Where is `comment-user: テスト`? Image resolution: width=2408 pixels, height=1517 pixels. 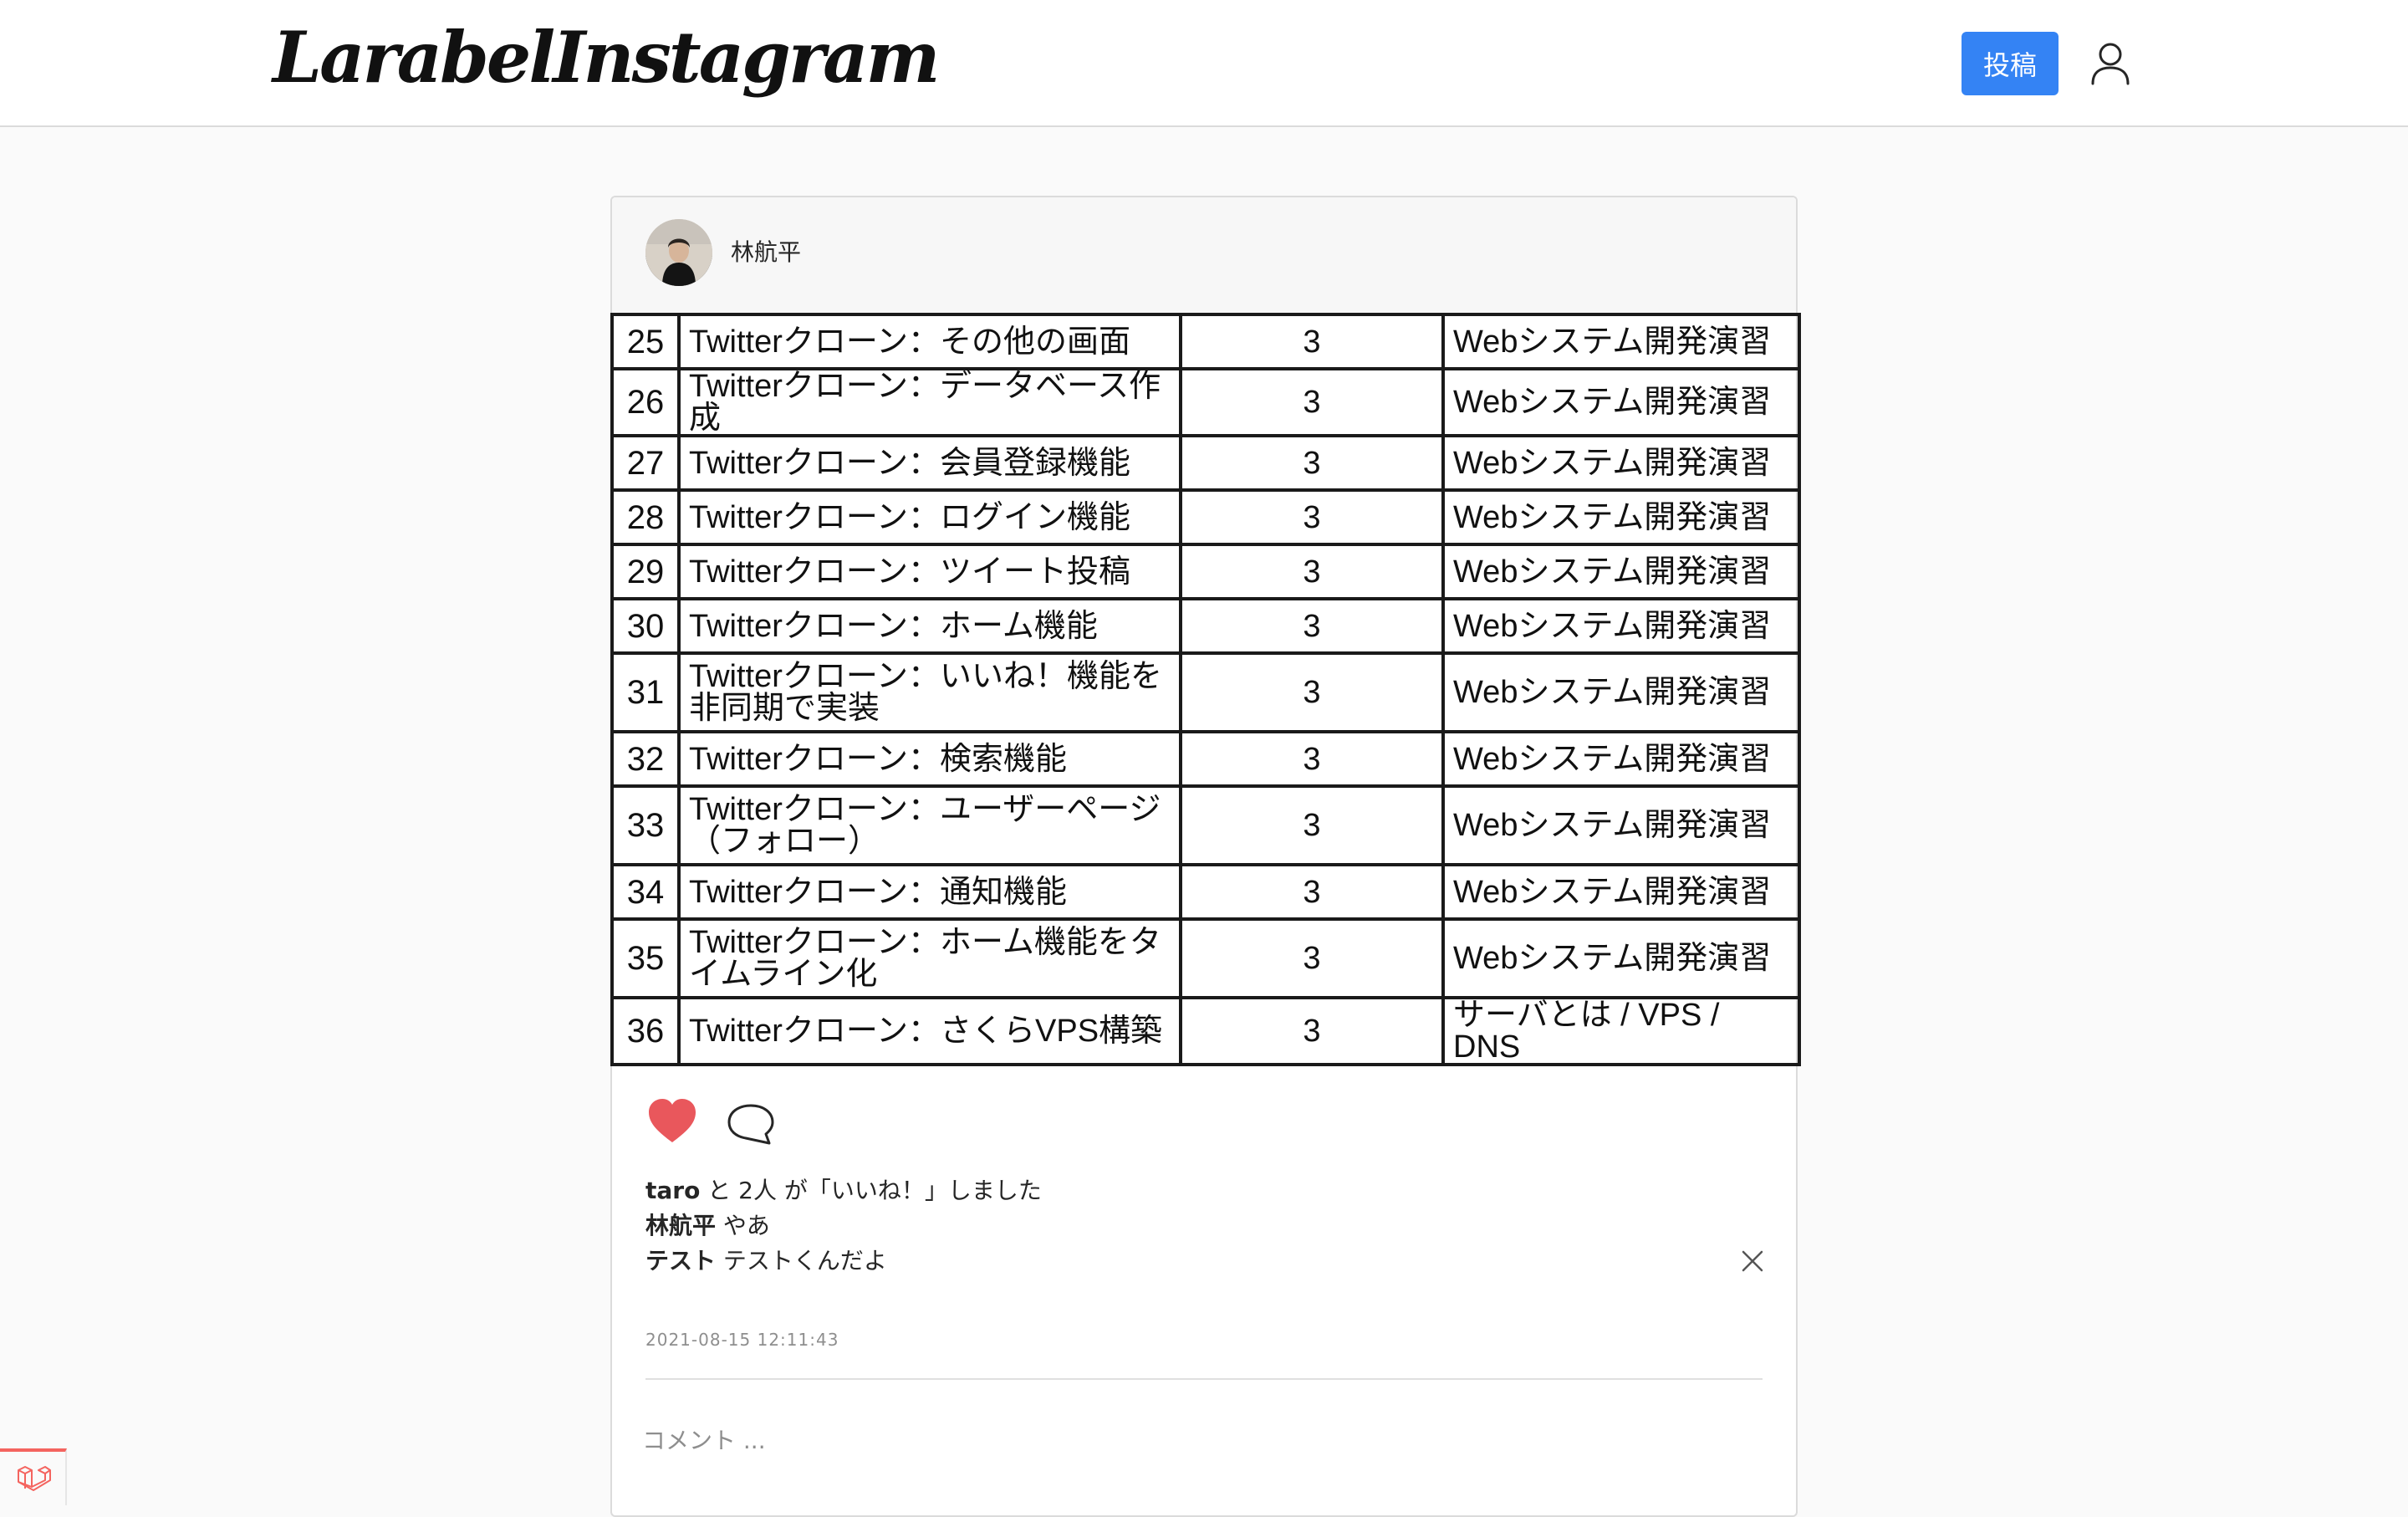 comment-user: テスト is located at coordinates (680, 1261).